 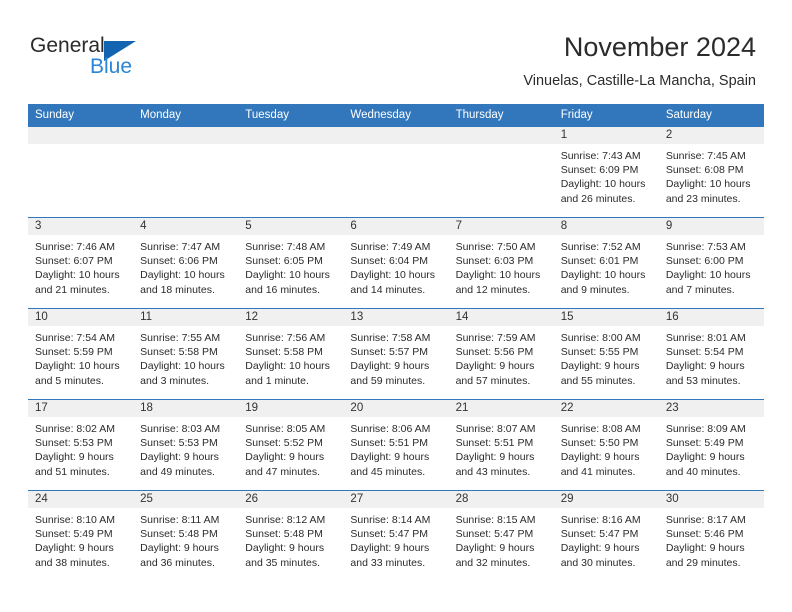 What do you see at coordinates (606, 115) in the screenshot?
I see `weekday-header-friday: Friday` at bounding box center [606, 115].